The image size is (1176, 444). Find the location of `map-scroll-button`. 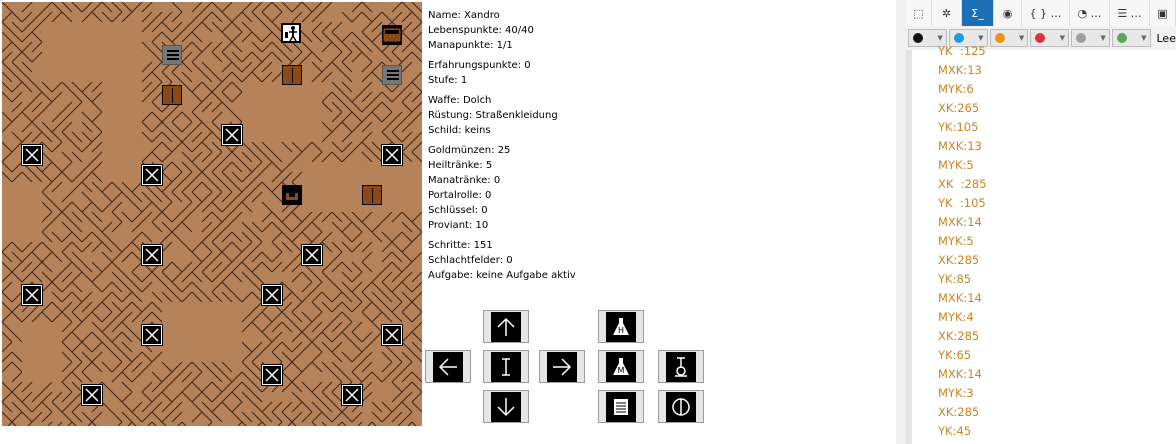

map-scroll-button is located at coordinates (621, 406).